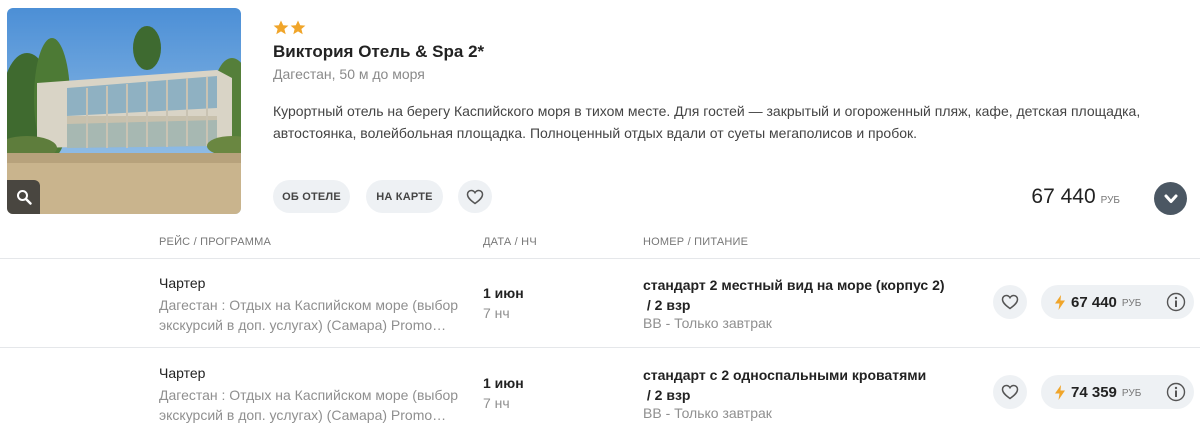 This screenshot has width=1200, height=433. Describe the element at coordinates (311, 196) in the screenshot. I see `about-hotel-button: ОБ ОТЕЛЕ` at that location.